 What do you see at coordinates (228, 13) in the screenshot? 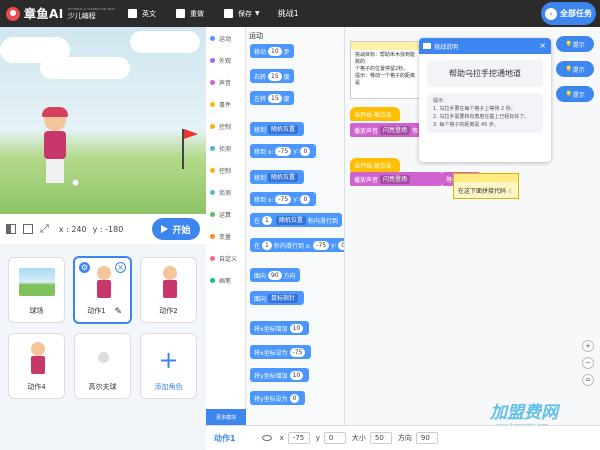
I see `save-icon` at bounding box center [228, 13].